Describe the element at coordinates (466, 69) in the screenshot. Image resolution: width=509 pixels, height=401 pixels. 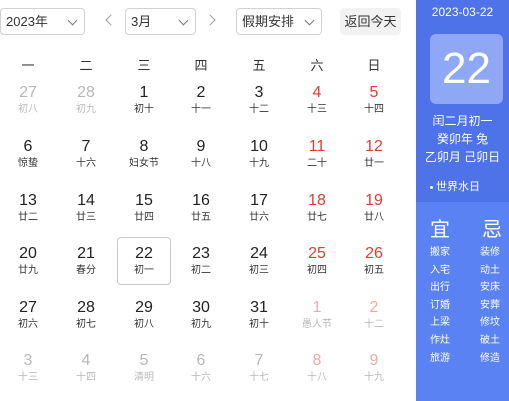
I see `selected-day-number: 22` at that location.